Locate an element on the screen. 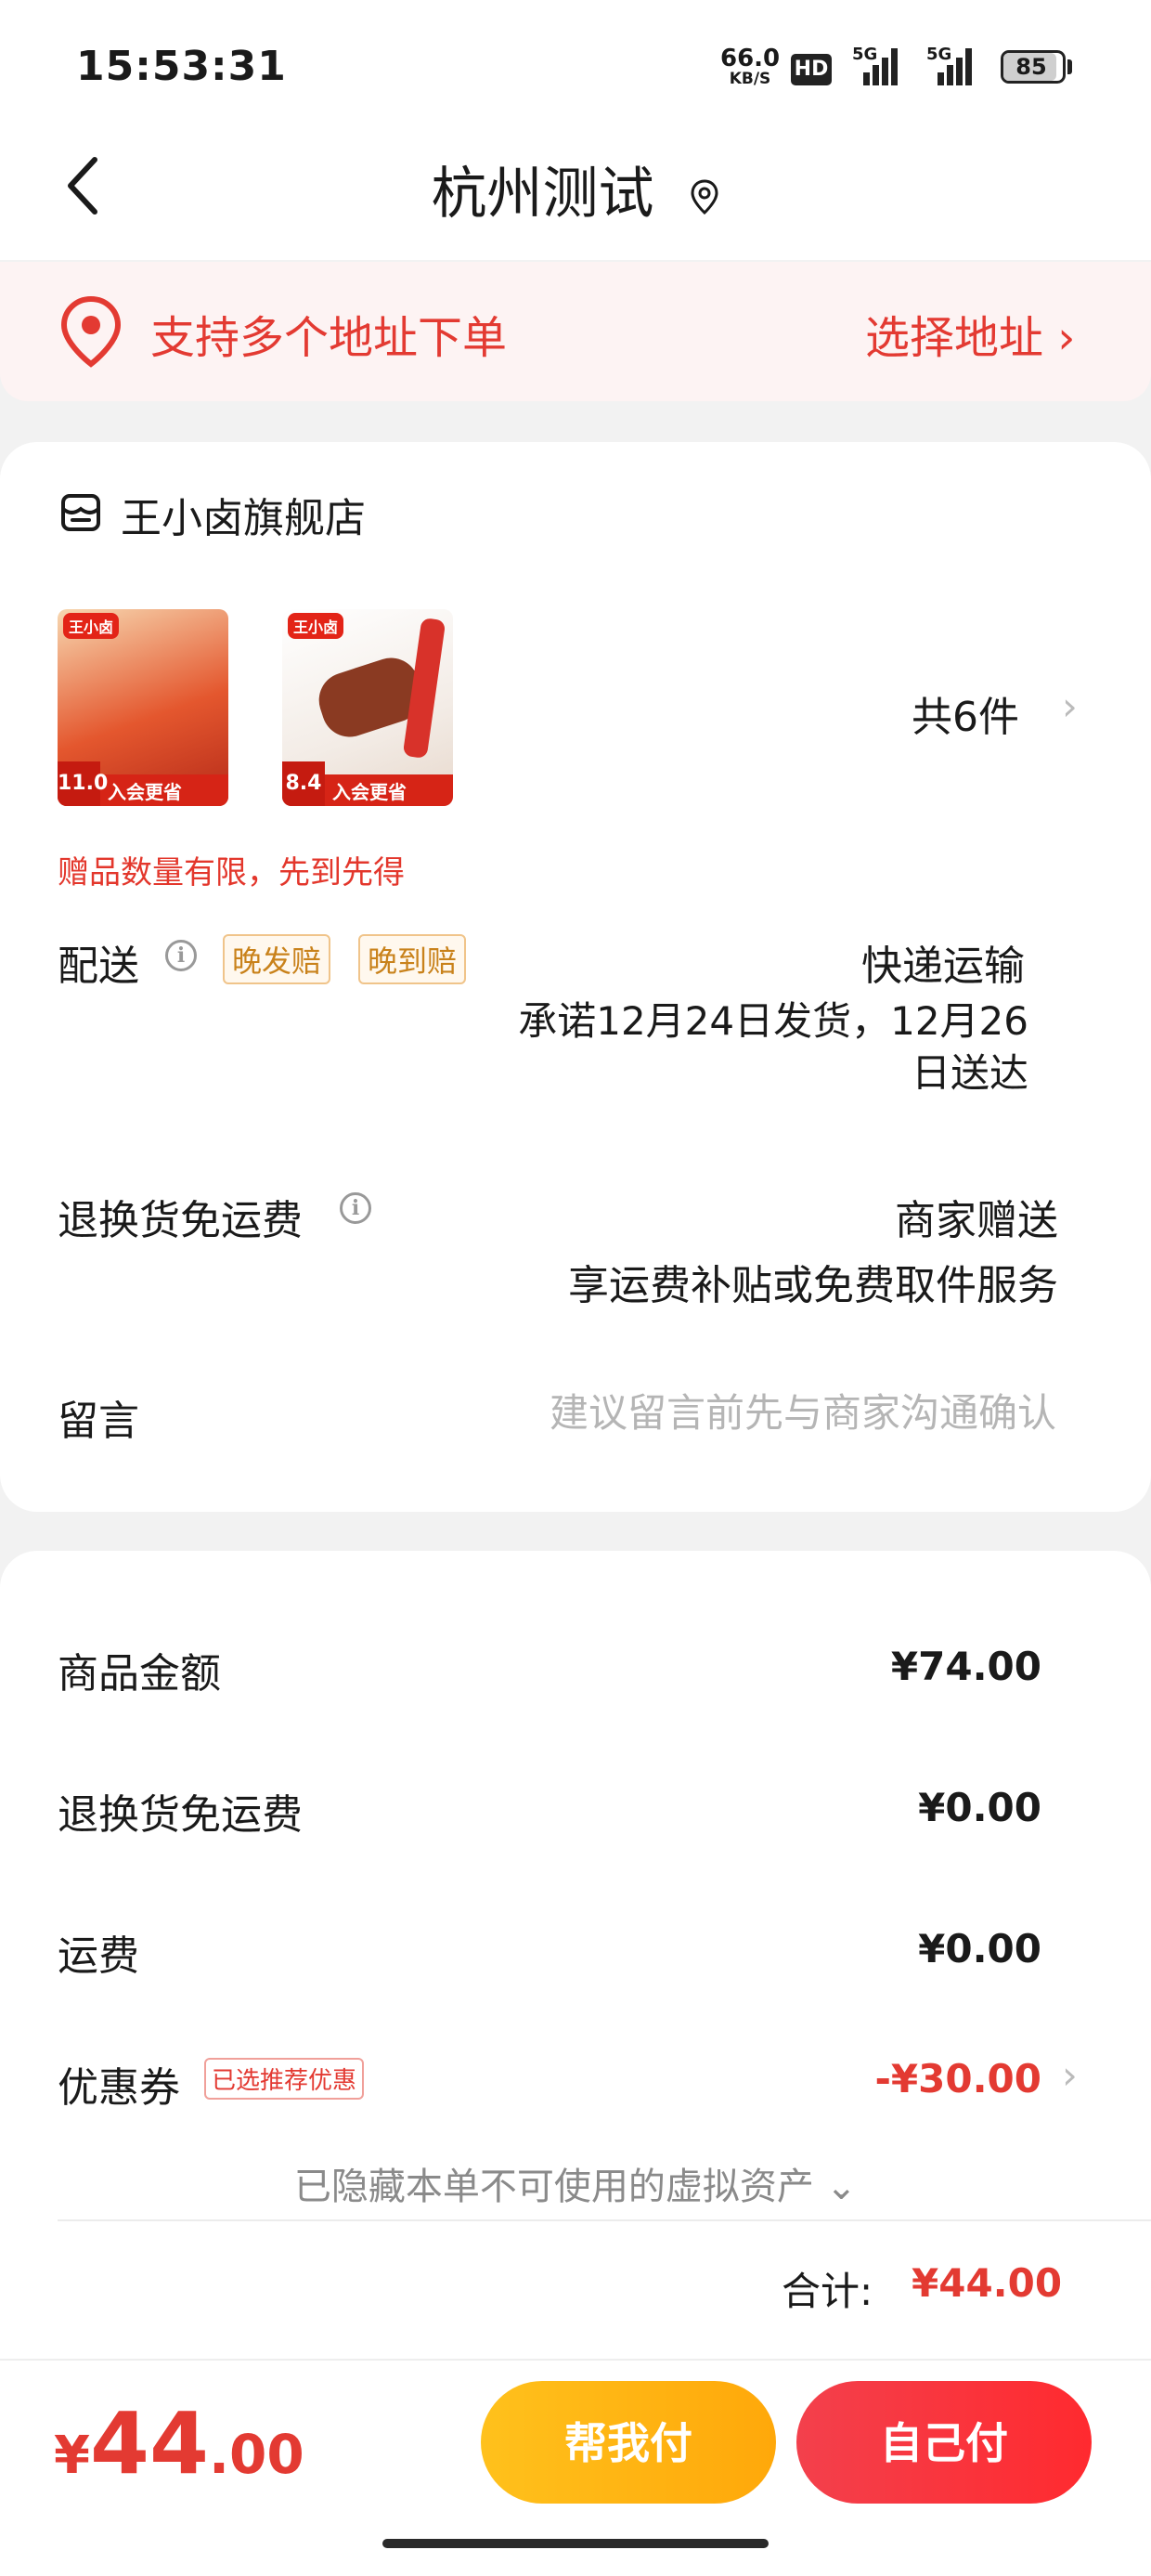 Image resolution: width=1151 pixels, height=2576 pixels. total-value: ¥44.00 is located at coordinates (987, 2283).